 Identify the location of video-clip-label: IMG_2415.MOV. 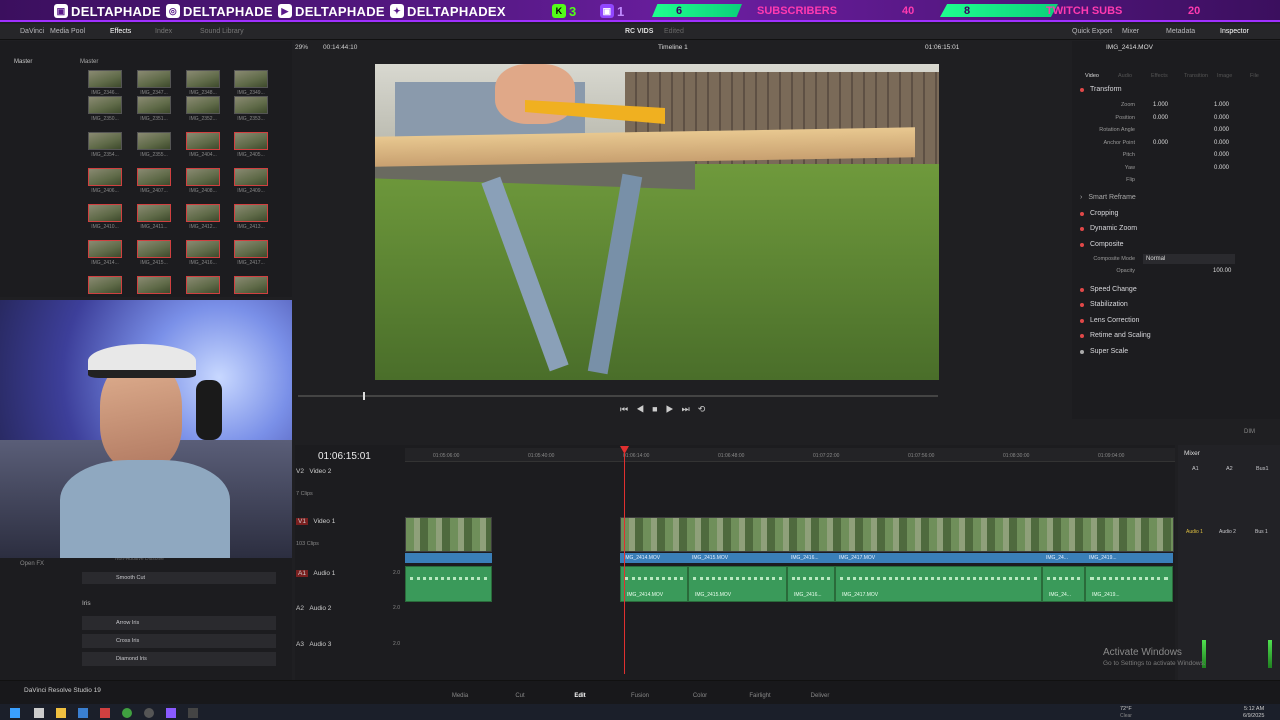
(737, 558).